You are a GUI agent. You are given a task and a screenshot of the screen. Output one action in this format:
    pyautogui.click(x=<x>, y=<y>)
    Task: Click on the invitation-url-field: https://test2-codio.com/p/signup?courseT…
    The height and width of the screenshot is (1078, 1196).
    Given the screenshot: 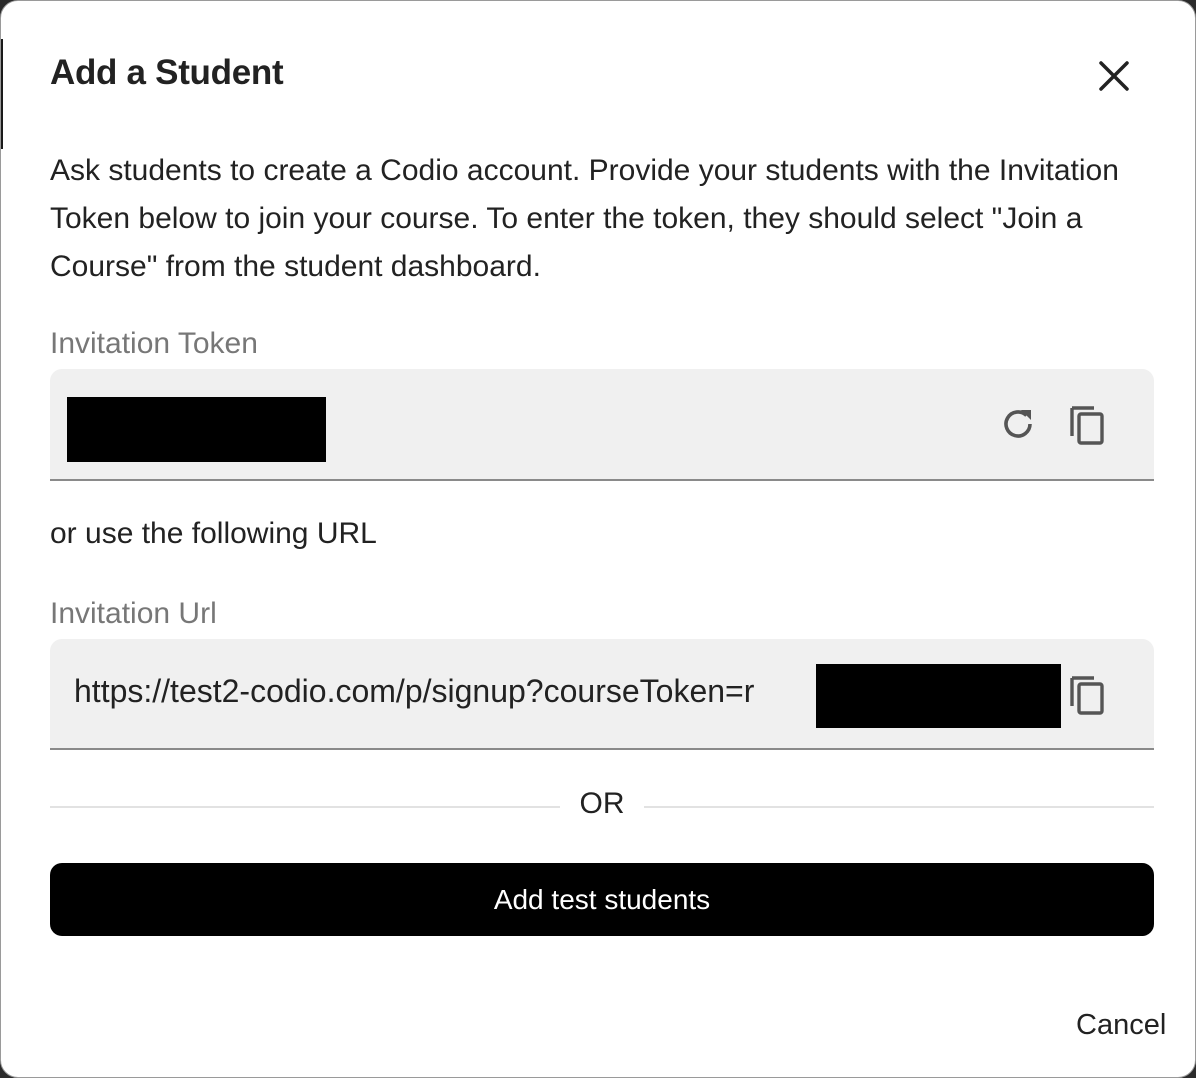 What is the action you would take?
    pyautogui.click(x=602, y=694)
    